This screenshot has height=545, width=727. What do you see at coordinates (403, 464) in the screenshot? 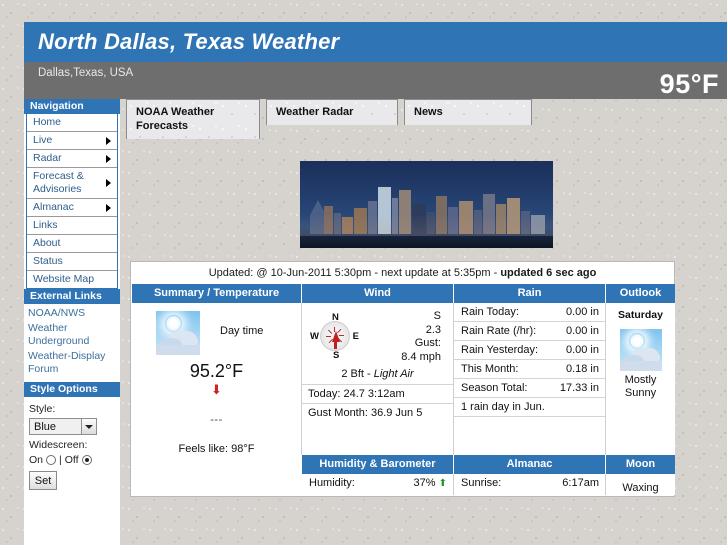
I see `secondary-column-headers: Humidity & Barometer Almanac Moon` at bounding box center [403, 464].